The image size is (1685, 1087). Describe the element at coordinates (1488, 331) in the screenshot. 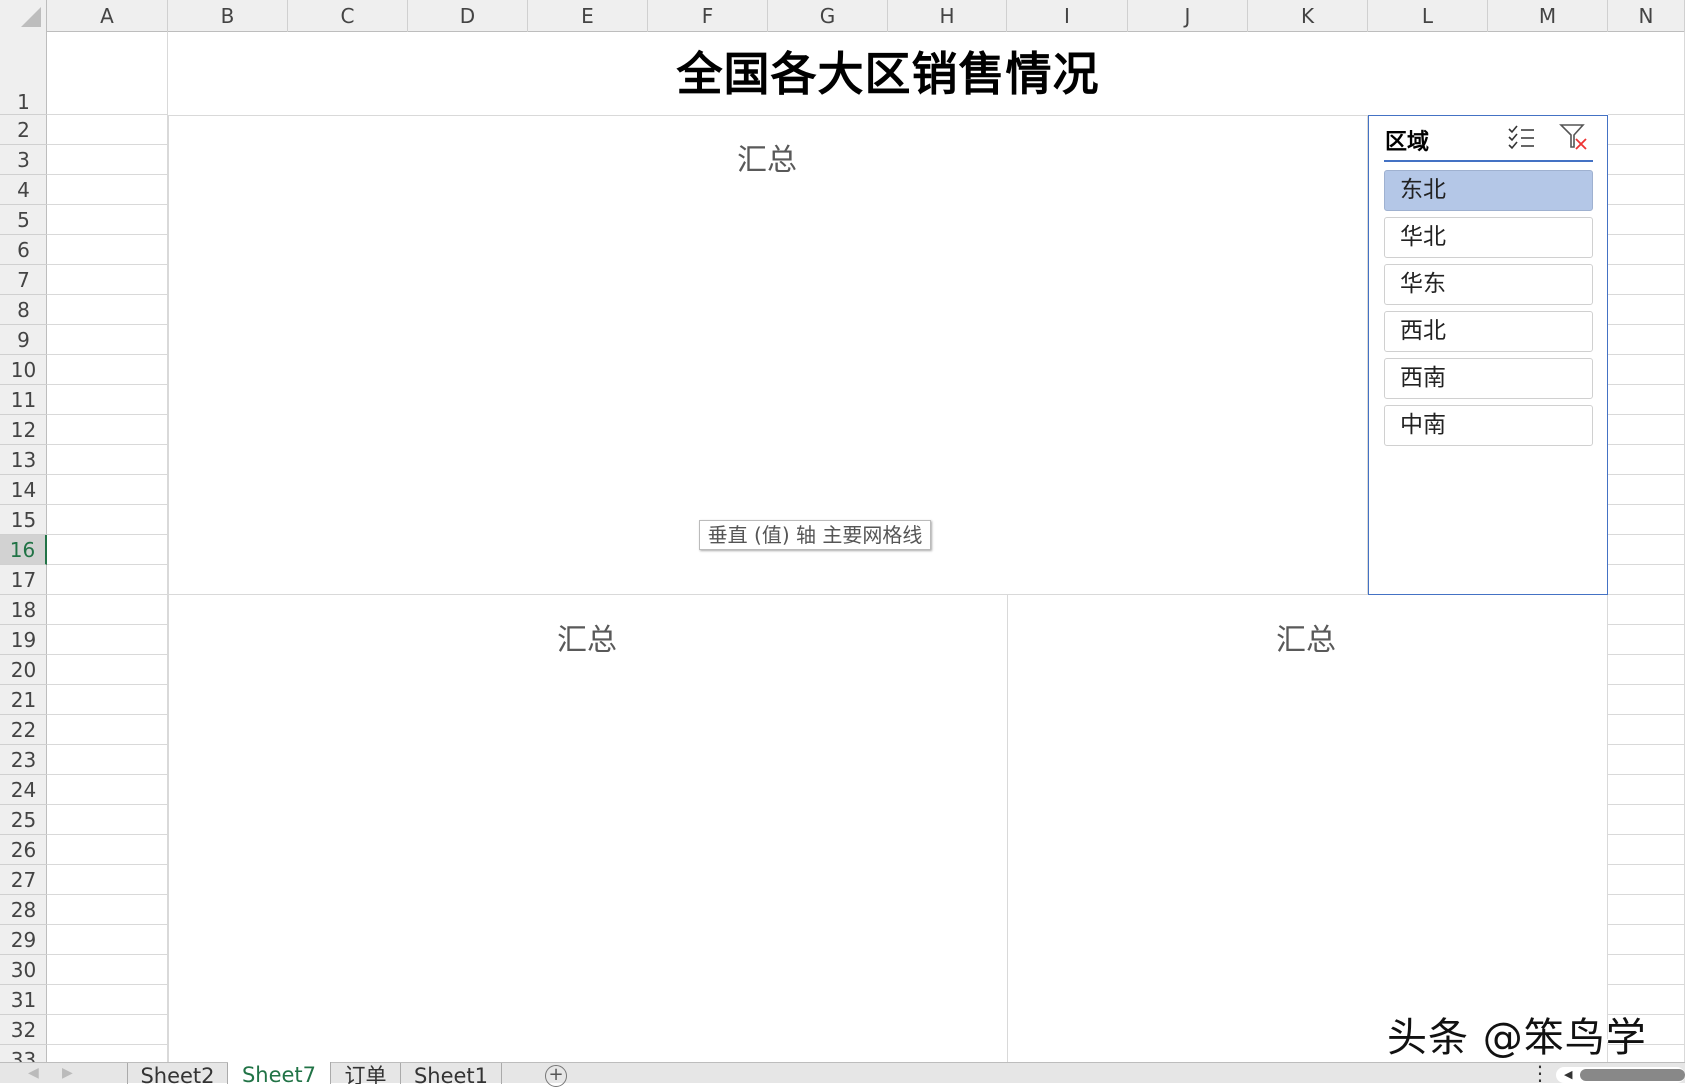

I see `slicer-item: 西北` at that location.